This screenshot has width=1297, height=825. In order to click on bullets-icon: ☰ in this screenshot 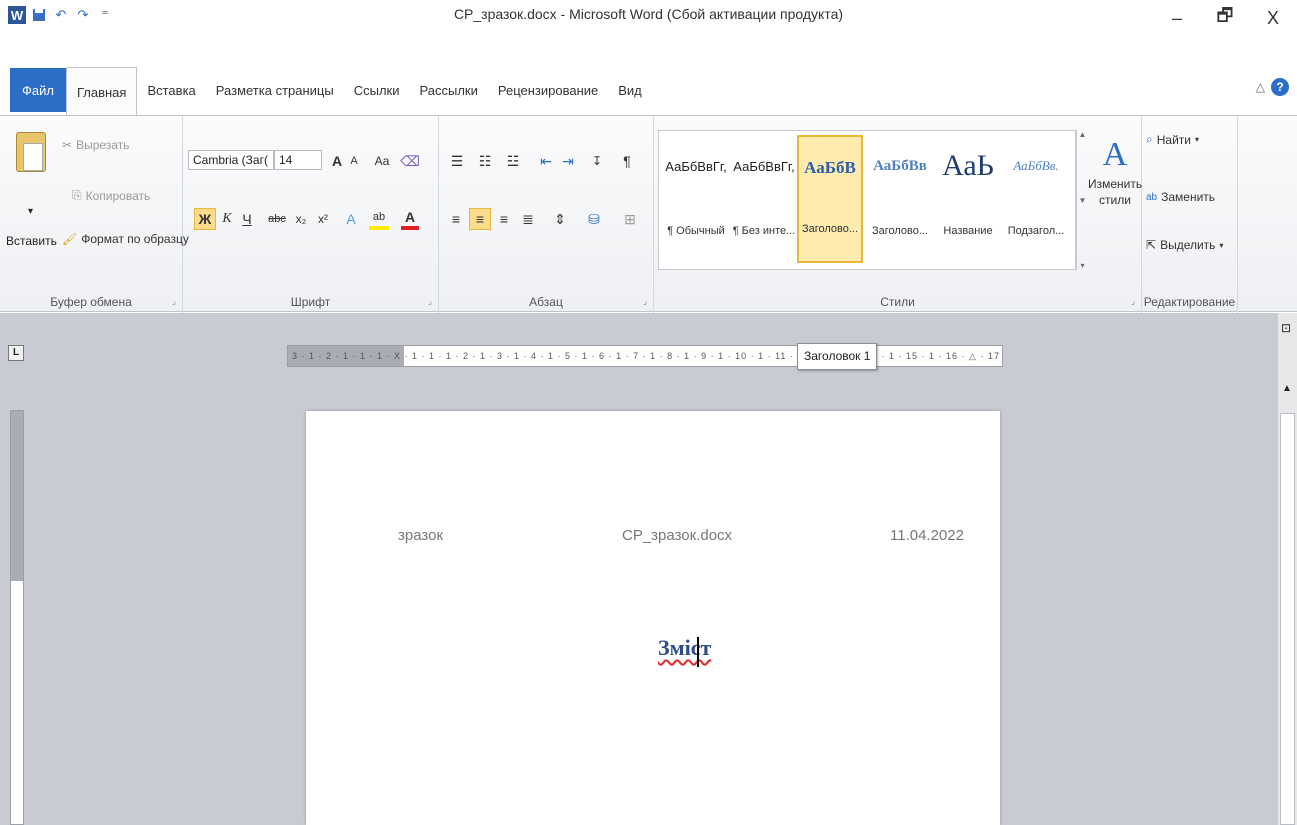, I will do `click(457, 161)`.